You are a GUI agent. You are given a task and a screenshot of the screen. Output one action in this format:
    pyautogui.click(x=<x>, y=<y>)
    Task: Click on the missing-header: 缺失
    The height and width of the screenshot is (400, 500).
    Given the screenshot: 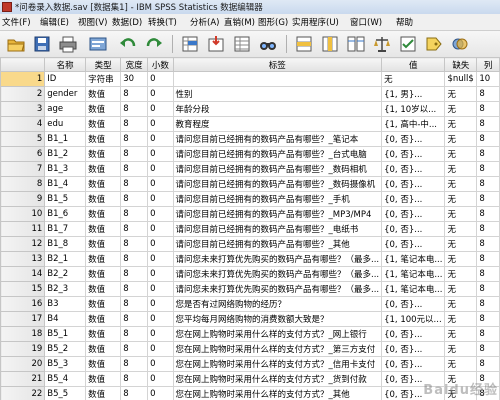 What is the action you would take?
    pyautogui.click(x=461, y=64)
    